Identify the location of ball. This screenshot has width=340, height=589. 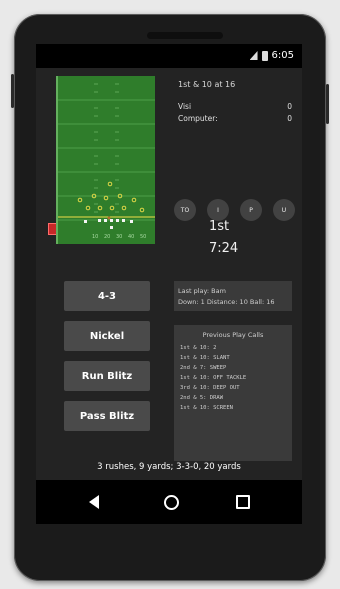
(109, 218).